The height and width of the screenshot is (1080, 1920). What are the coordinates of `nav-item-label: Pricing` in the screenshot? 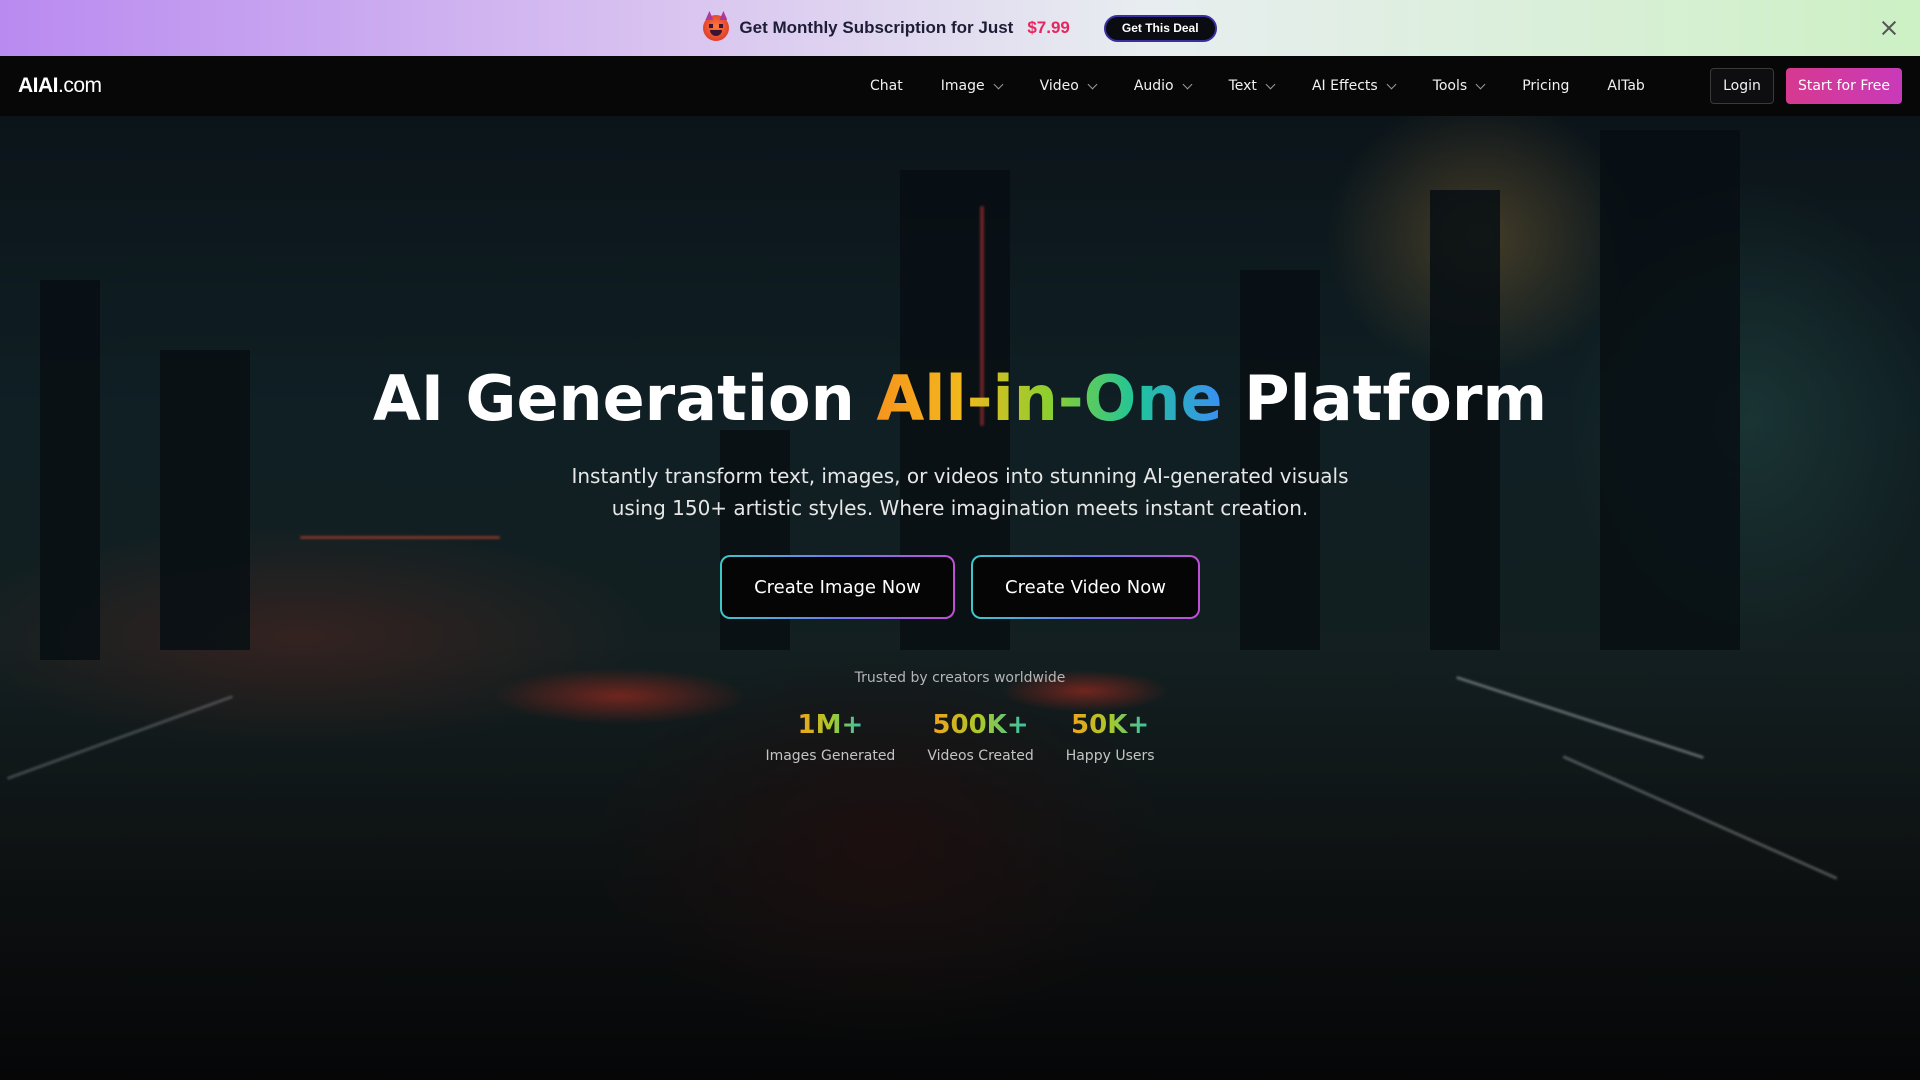 It's located at (1546, 86).